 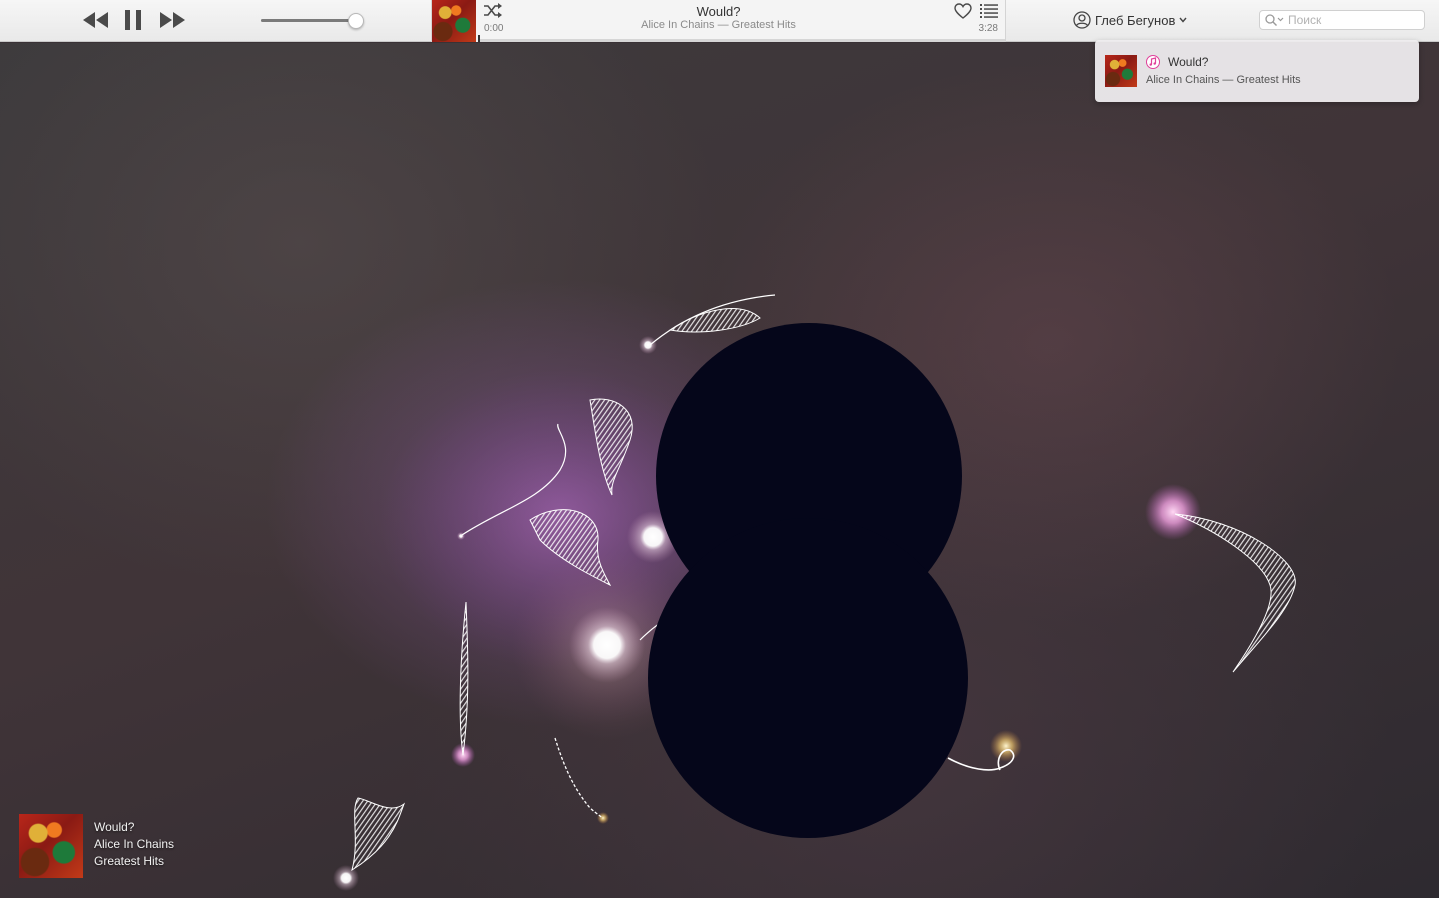 I want to click on forward-button, so click(x=172, y=20).